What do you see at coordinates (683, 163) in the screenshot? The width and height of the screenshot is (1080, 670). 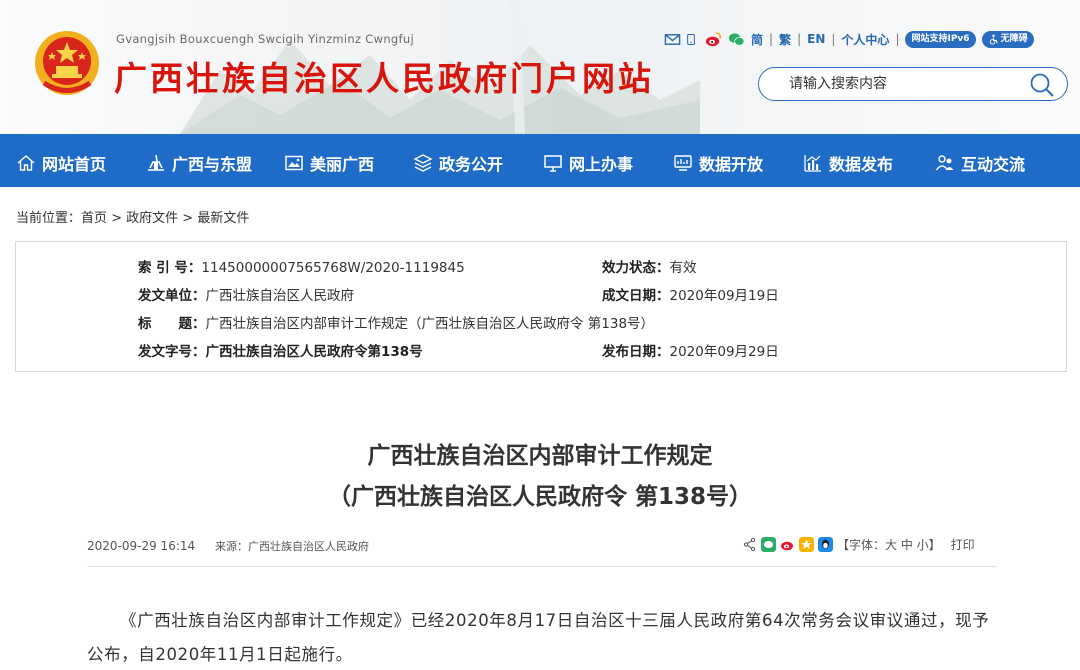 I see `data-icon` at bounding box center [683, 163].